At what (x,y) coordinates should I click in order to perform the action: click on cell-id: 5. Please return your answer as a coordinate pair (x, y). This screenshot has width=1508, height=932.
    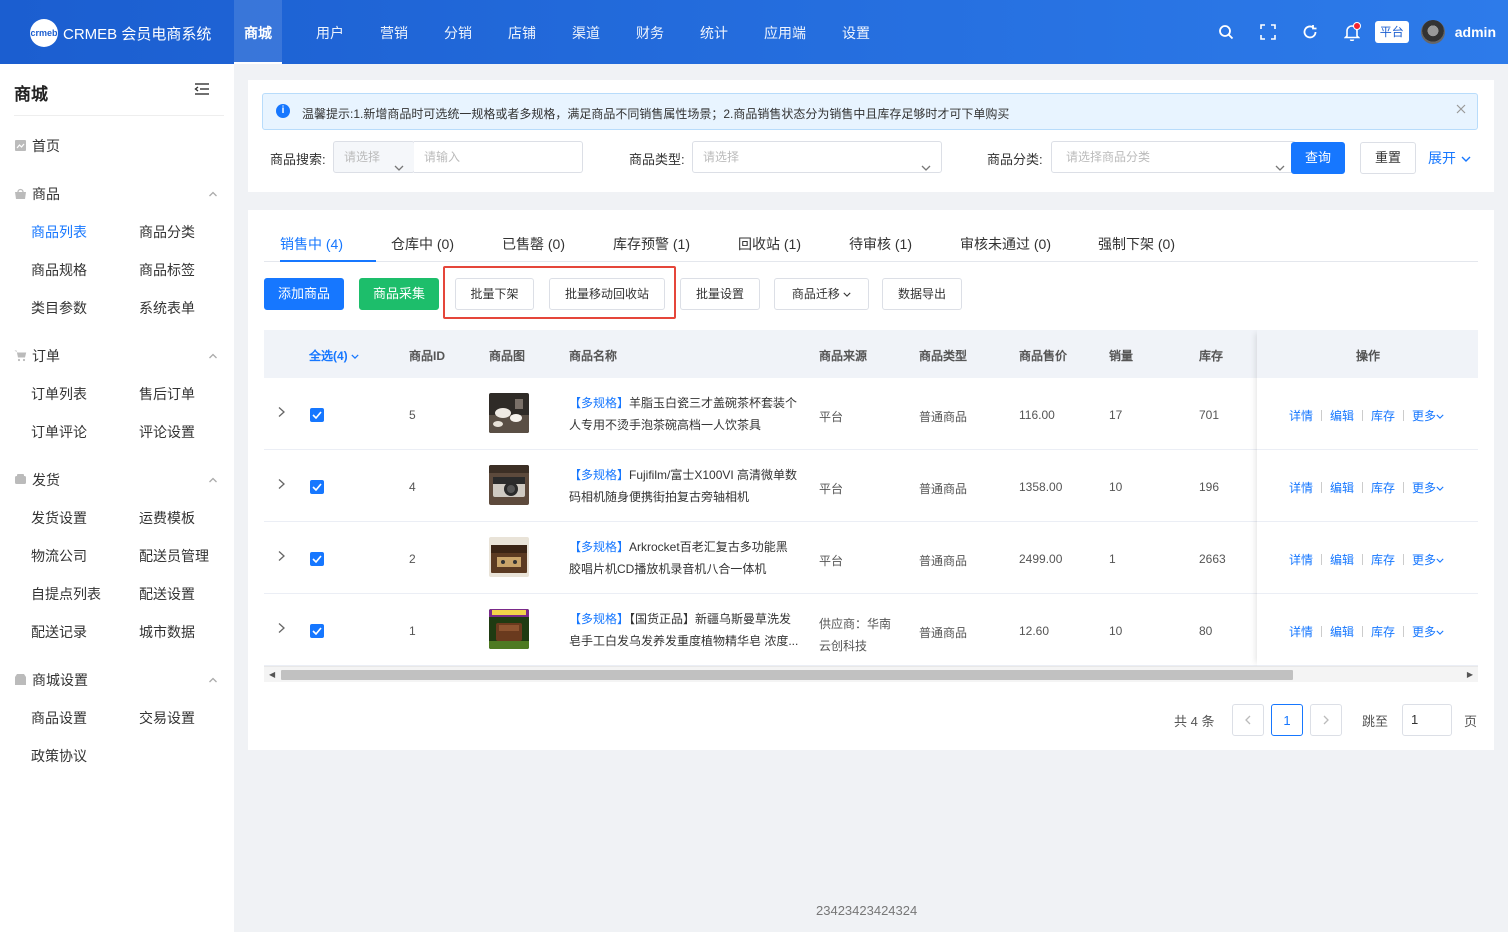
    Looking at the image, I should click on (412, 415).